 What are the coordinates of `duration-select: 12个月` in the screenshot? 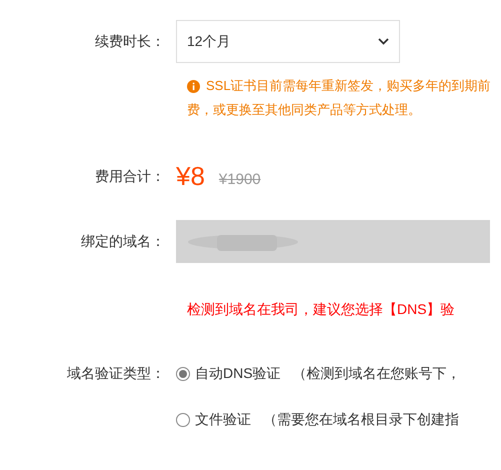 It's located at (288, 41).